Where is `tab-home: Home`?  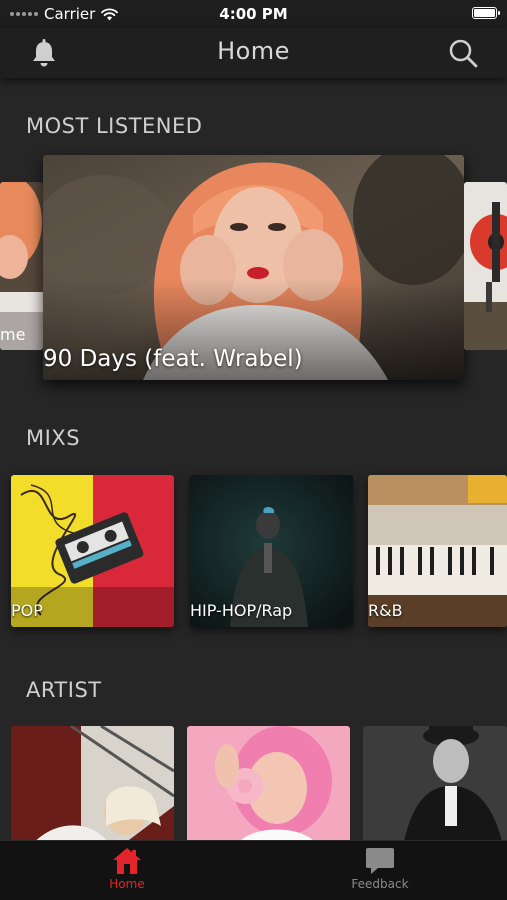
tab-home: Home is located at coordinates (127, 869).